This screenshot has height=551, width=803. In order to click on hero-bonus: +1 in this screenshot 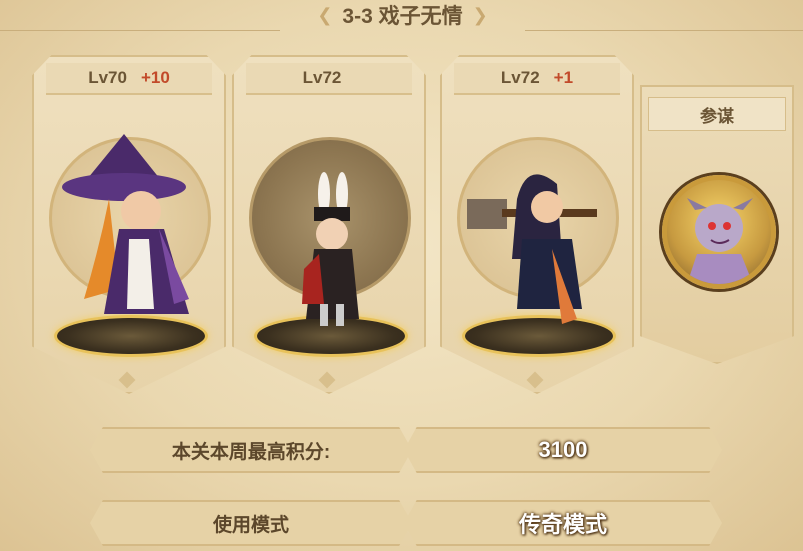, I will do `click(563, 77)`.